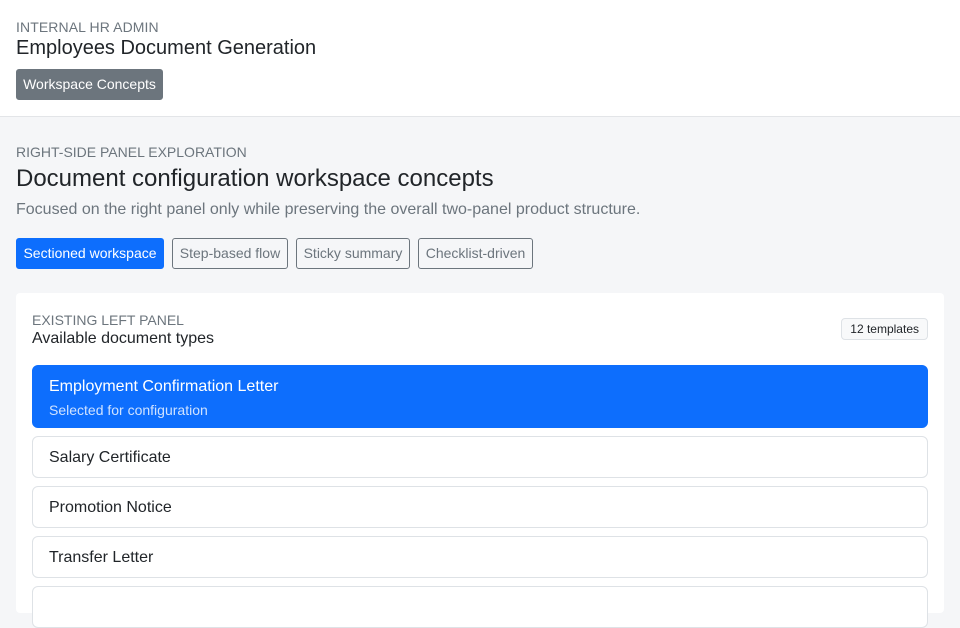 Image resolution: width=960 pixels, height=628 pixels. What do you see at coordinates (123, 338) in the screenshot?
I see `panel-title: Available document types` at bounding box center [123, 338].